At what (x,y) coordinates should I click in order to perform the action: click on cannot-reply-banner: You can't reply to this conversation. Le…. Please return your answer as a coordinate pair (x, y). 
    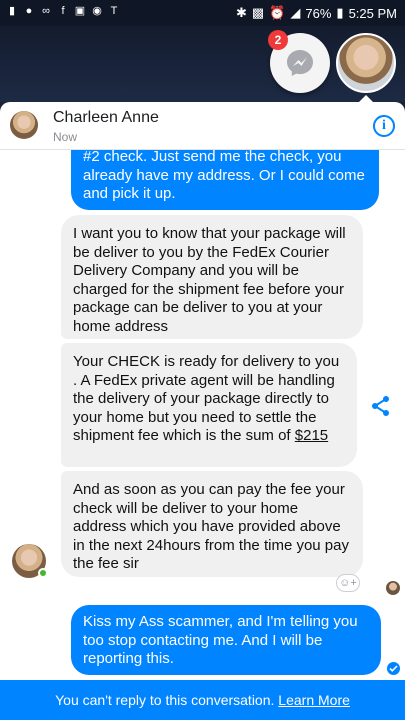
    Looking at the image, I should click on (202, 700).